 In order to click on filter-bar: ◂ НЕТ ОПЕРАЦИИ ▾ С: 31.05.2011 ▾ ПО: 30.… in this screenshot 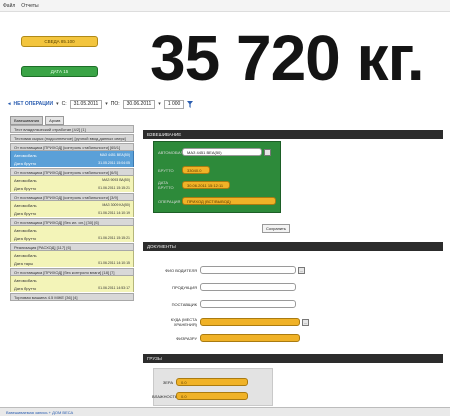, I will do `click(228, 104)`.